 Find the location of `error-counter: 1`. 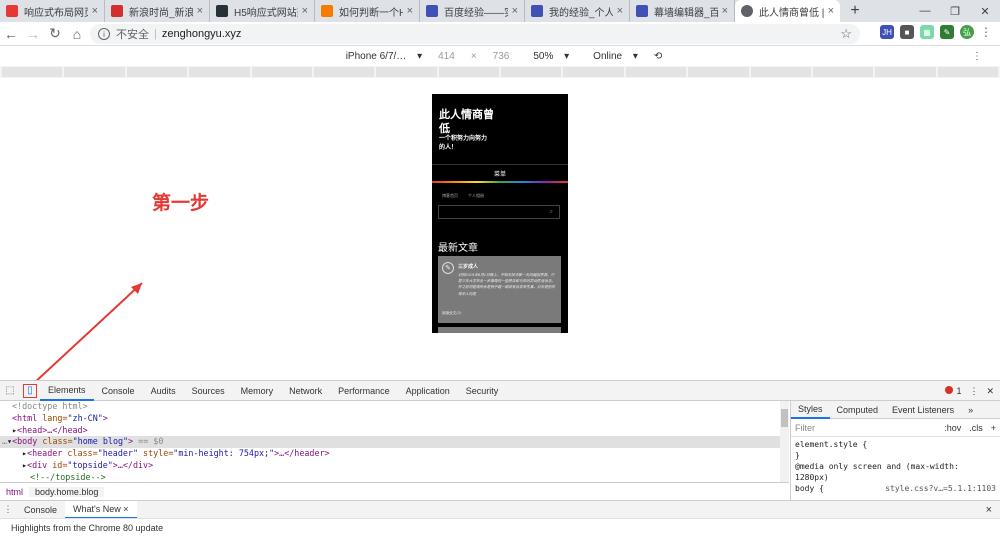

error-counter: 1 is located at coordinates (953, 391).